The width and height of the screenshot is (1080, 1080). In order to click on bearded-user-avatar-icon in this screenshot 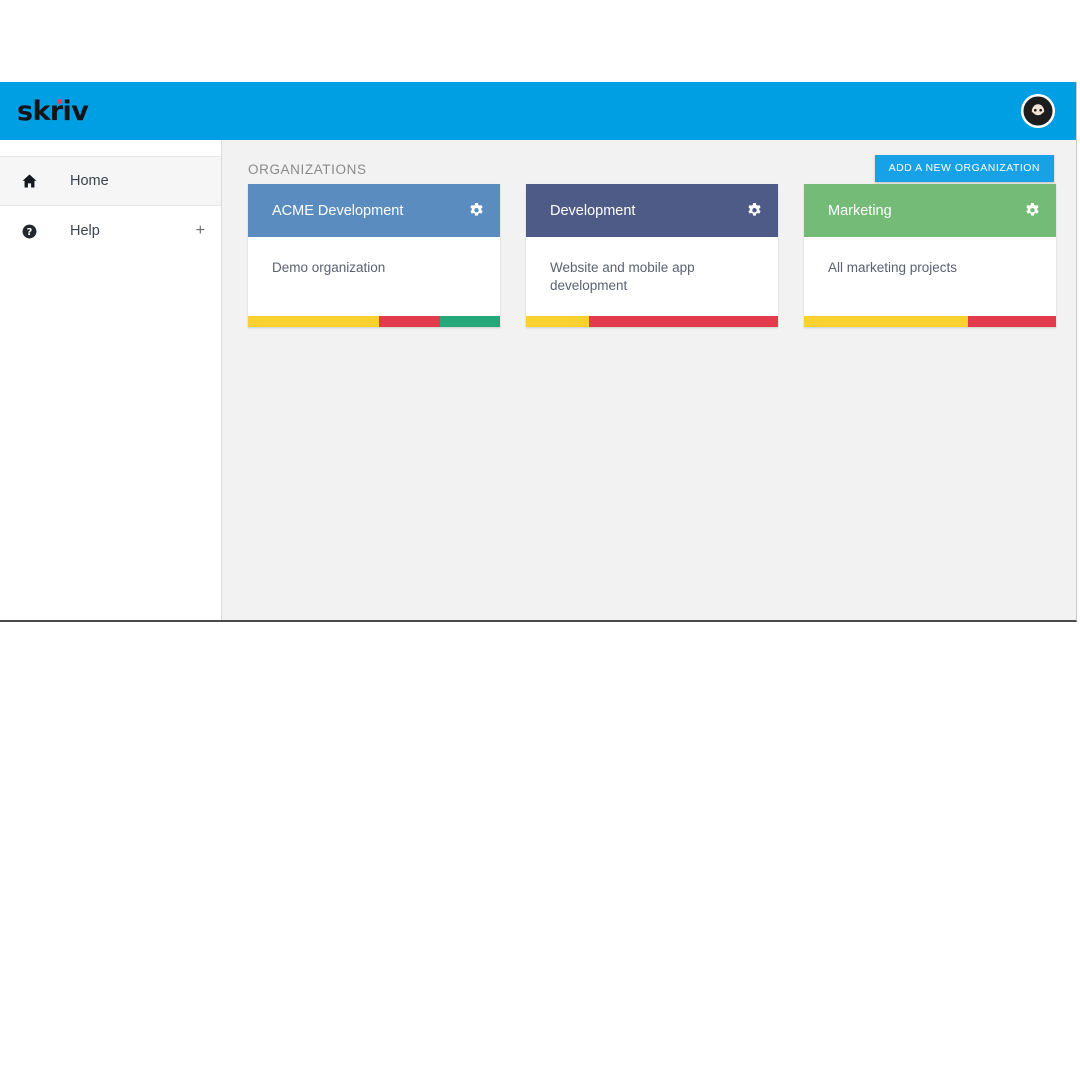, I will do `click(1038, 111)`.